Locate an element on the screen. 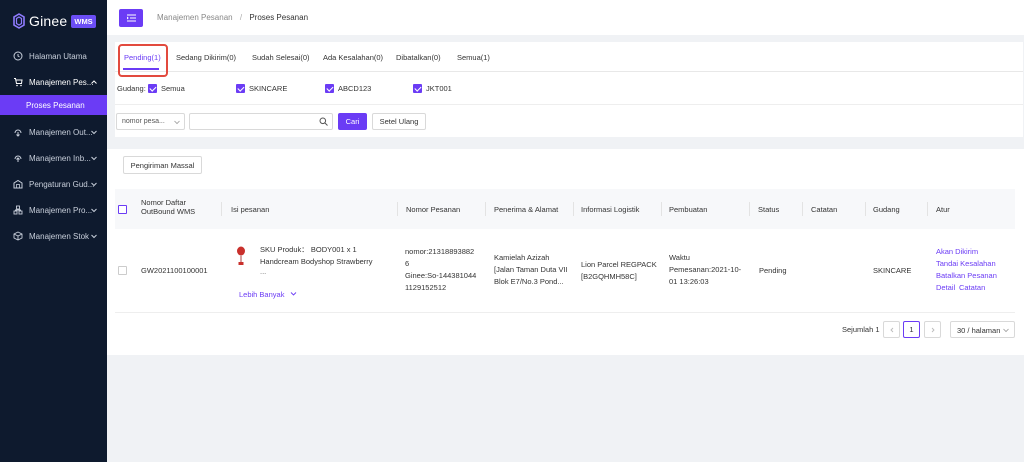  logistics-line: Lion Parcel REGPACK is located at coordinates (619, 264).